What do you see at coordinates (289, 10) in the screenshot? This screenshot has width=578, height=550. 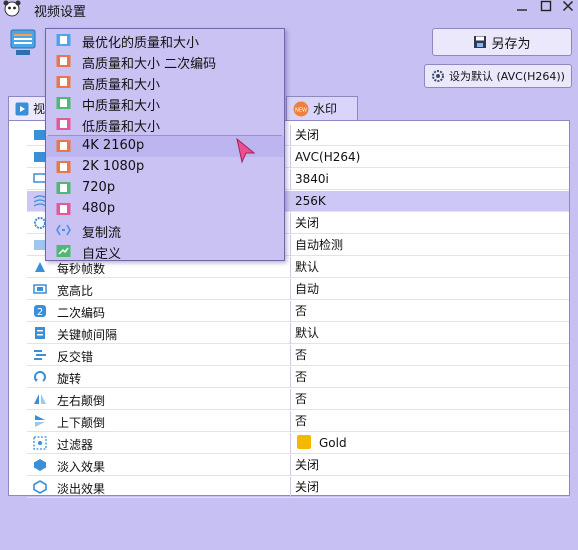 I see `title-bar: 视频设置` at bounding box center [289, 10].